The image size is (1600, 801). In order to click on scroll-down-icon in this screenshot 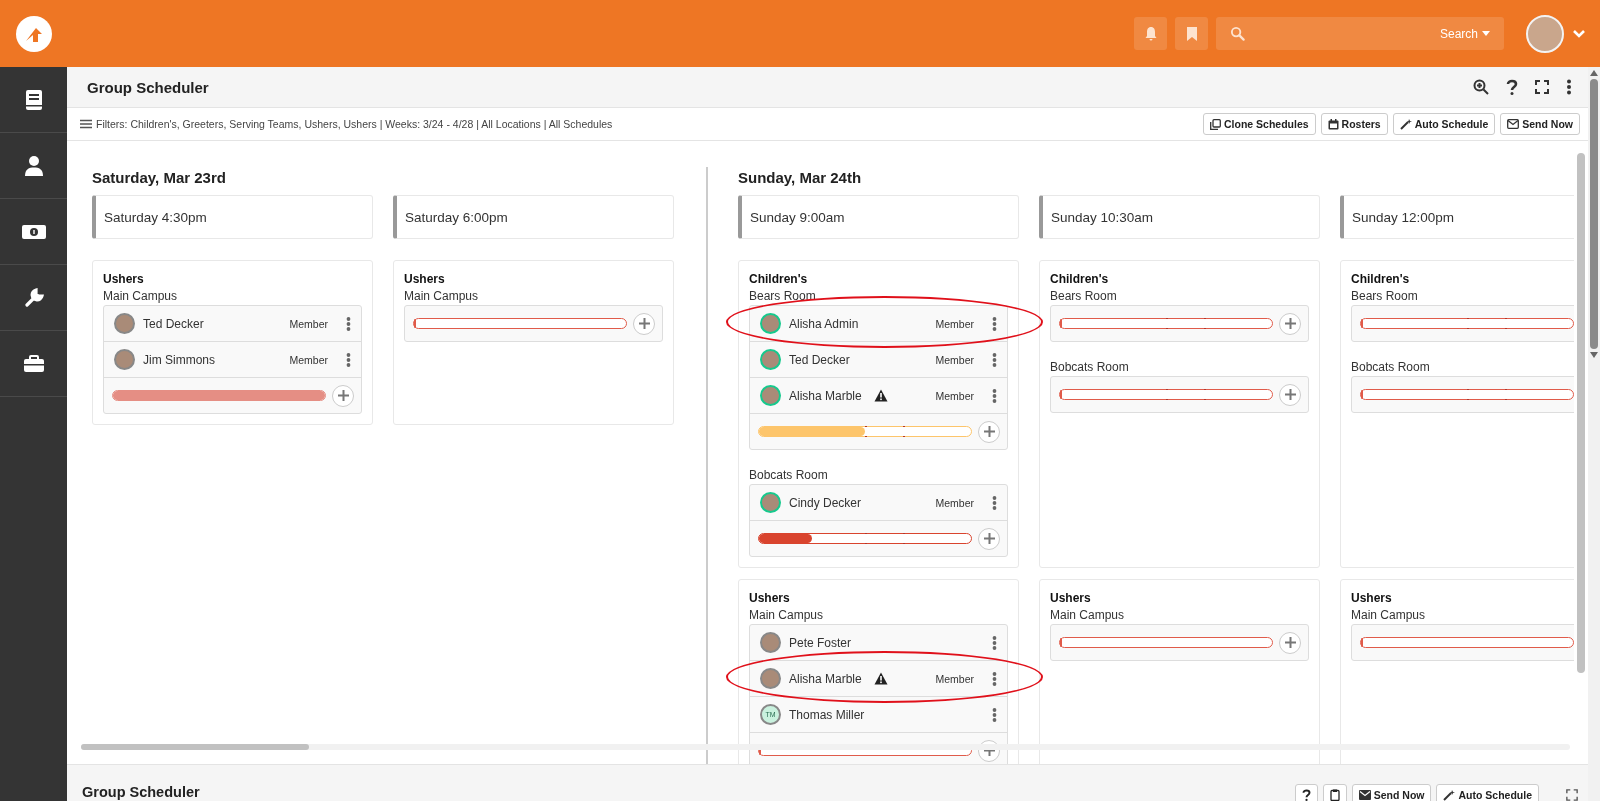, I will do `click(1594, 355)`.